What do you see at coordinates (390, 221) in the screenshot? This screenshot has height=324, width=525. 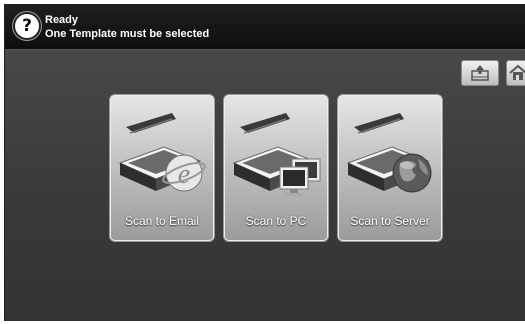 I see `tile-label: Scan to Server` at bounding box center [390, 221].